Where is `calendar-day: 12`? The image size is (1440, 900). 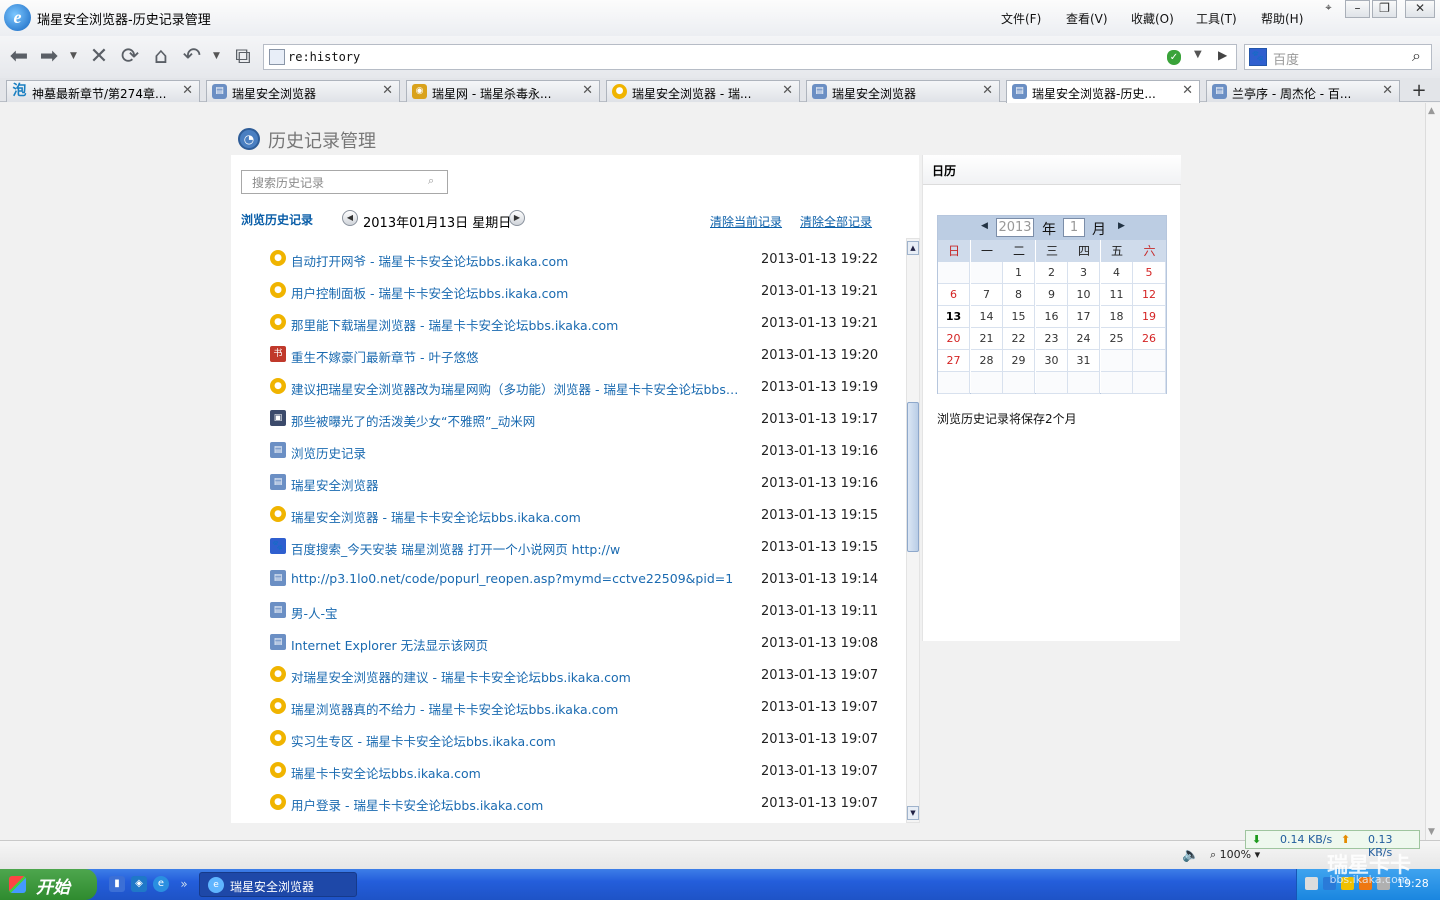 calendar-day: 12 is located at coordinates (1149, 295).